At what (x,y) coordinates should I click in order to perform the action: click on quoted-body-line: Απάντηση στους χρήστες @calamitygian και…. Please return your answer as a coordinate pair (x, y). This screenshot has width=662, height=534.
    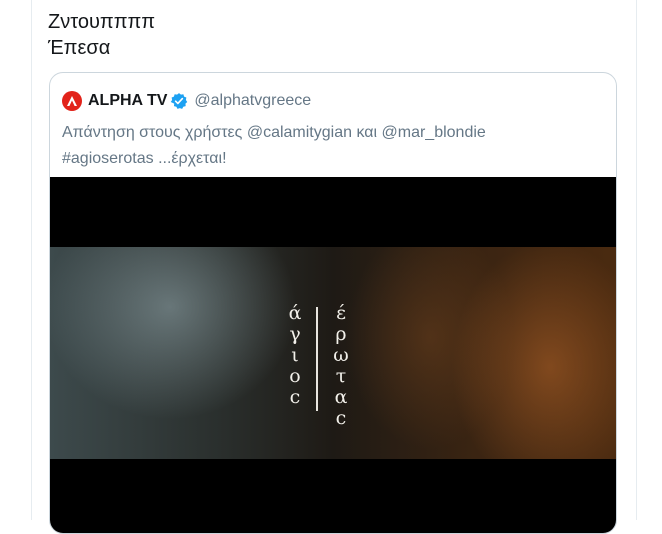
    Looking at the image, I should click on (274, 132).